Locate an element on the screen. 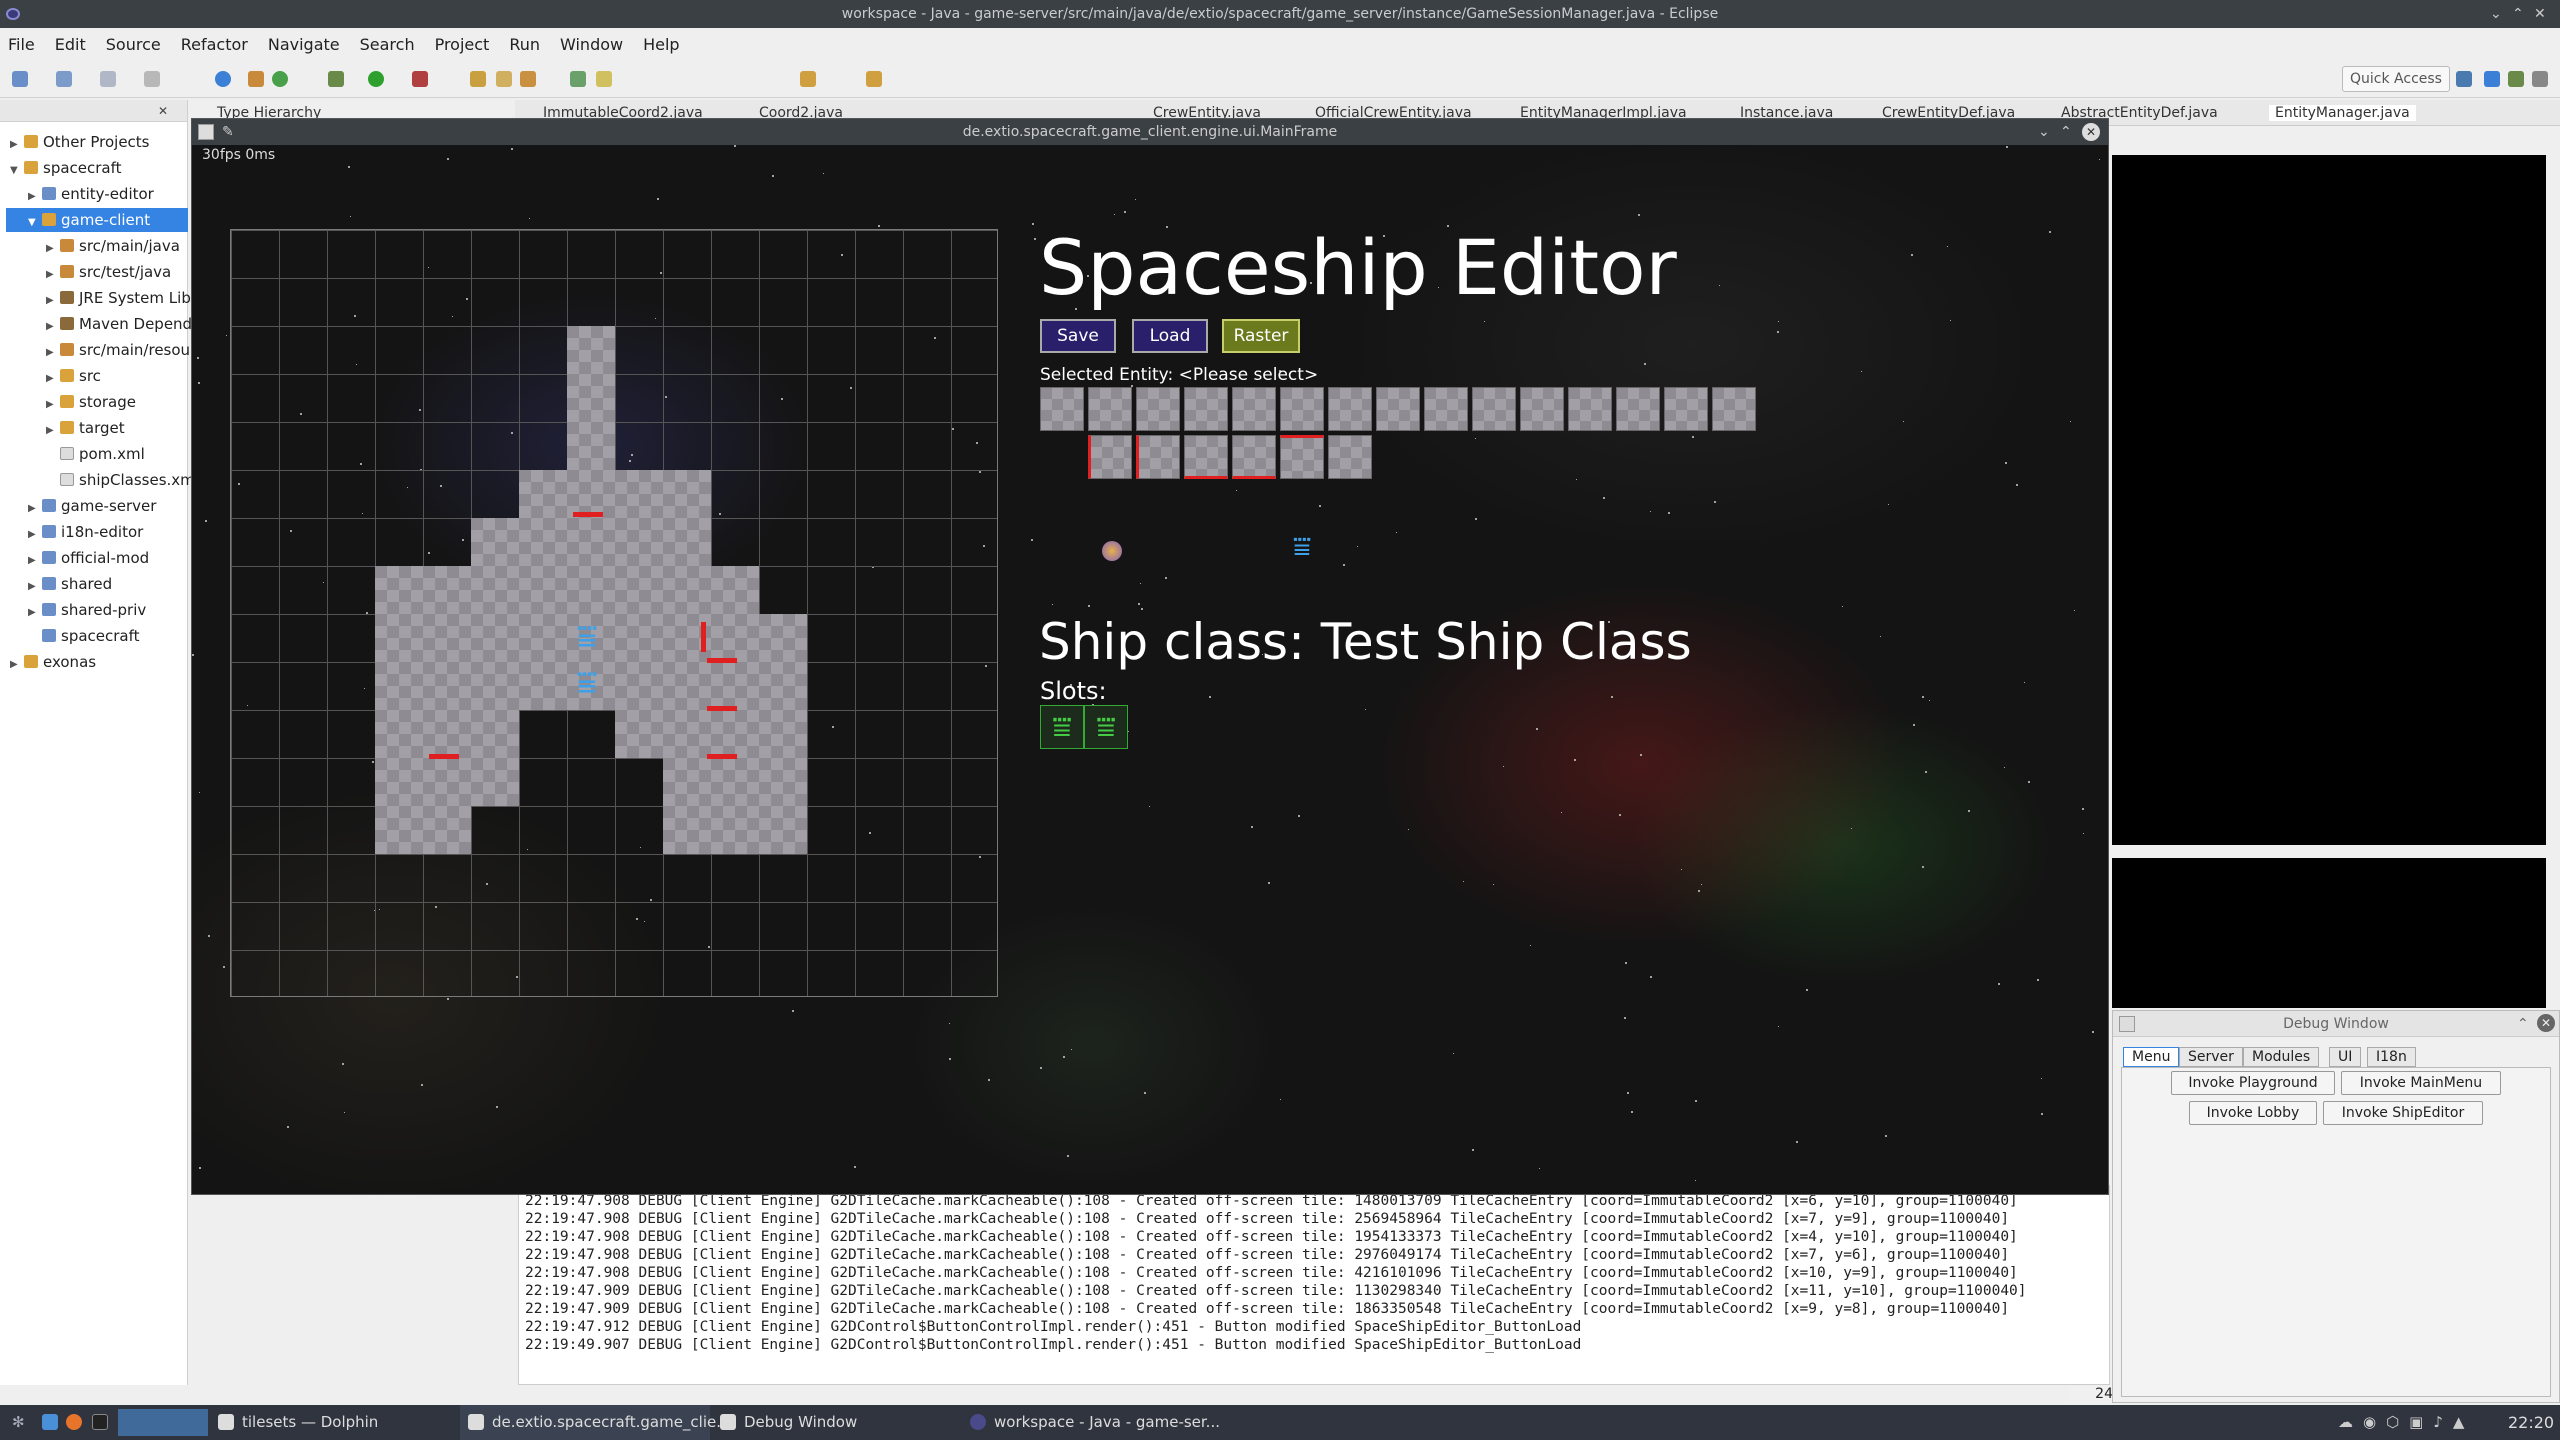 This screenshot has height=1440, width=2560. tree-item-src-main-java: ▶ src/main/java is located at coordinates (113, 246).